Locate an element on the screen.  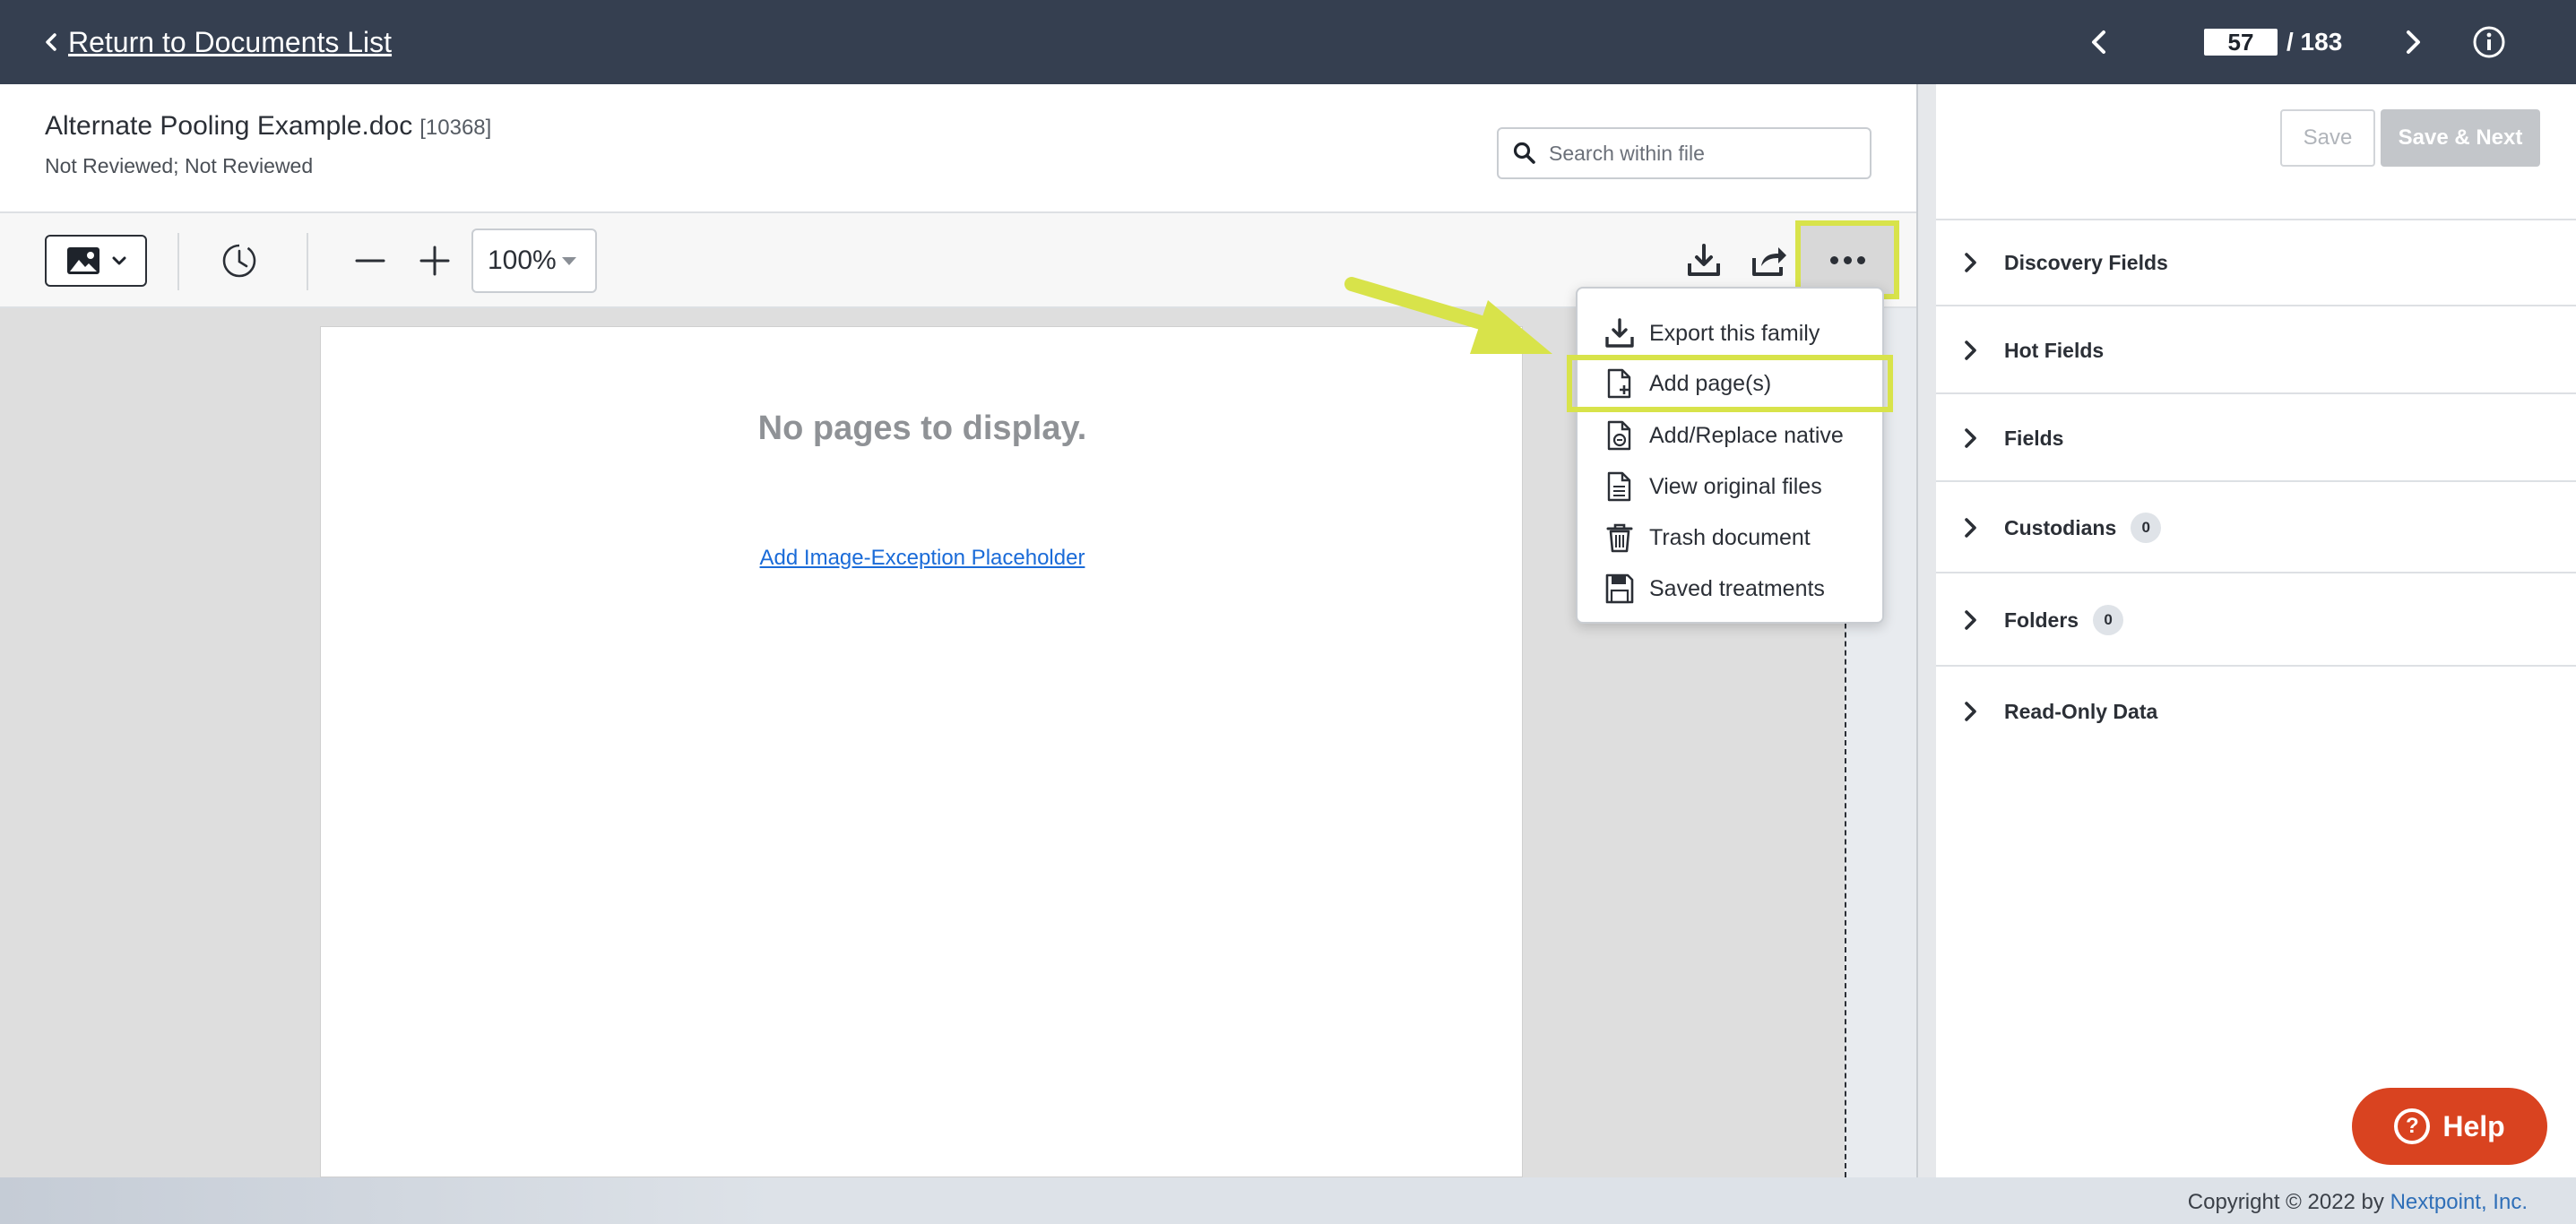
section-fields: Fields is located at coordinates (2256, 439).